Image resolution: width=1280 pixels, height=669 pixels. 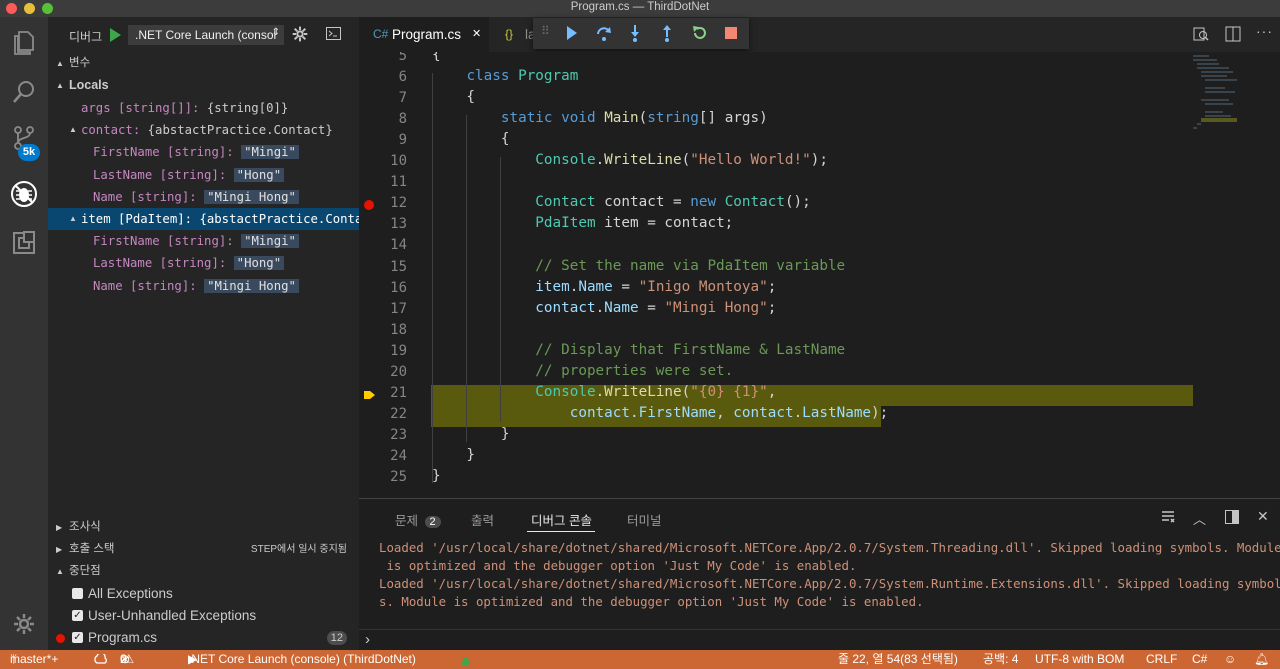 I want to click on debug-action-toolbar: ⠿, so click(x=641, y=33).